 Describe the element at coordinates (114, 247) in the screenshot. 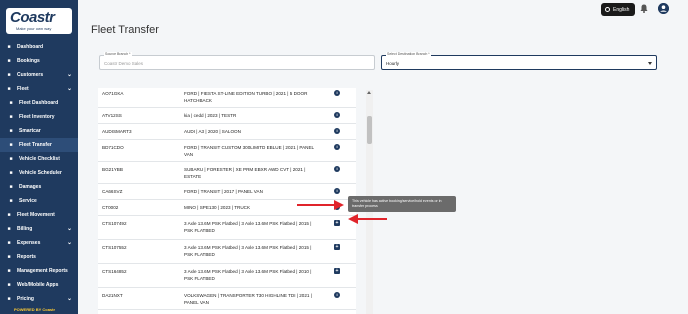

I see `vehicle-registration: CTS107552` at that location.